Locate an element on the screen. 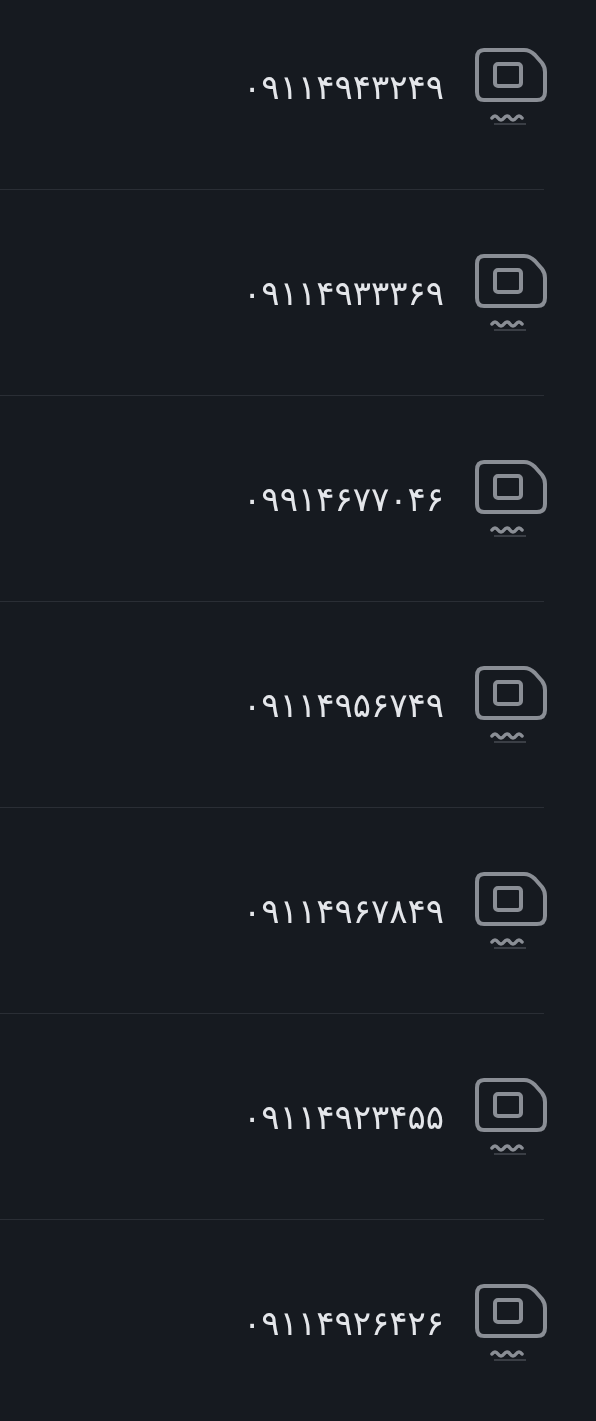 Image resolution: width=596 pixels, height=1421 pixels. phone-number: ۰۹۱۱۴۹۵۶۷۴۹ is located at coordinates (343, 704).